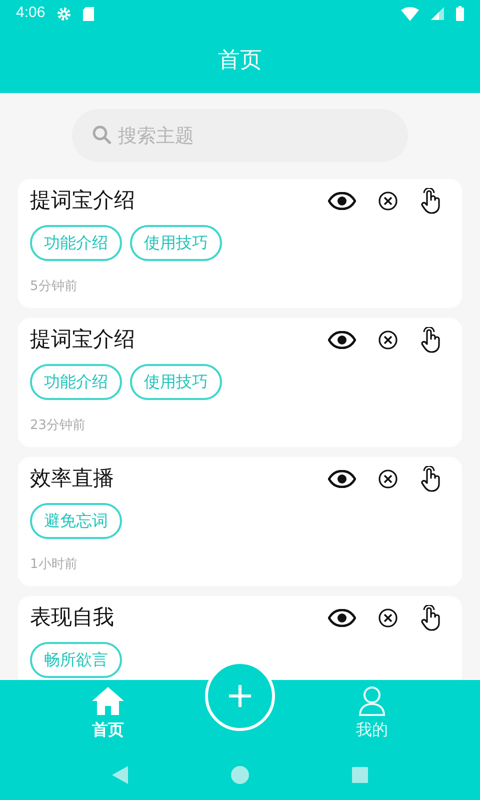 The height and width of the screenshot is (800, 480). What do you see at coordinates (54, 287) in the screenshot?
I see `time-label: 5分钟前` at bounding box center [54, 287].